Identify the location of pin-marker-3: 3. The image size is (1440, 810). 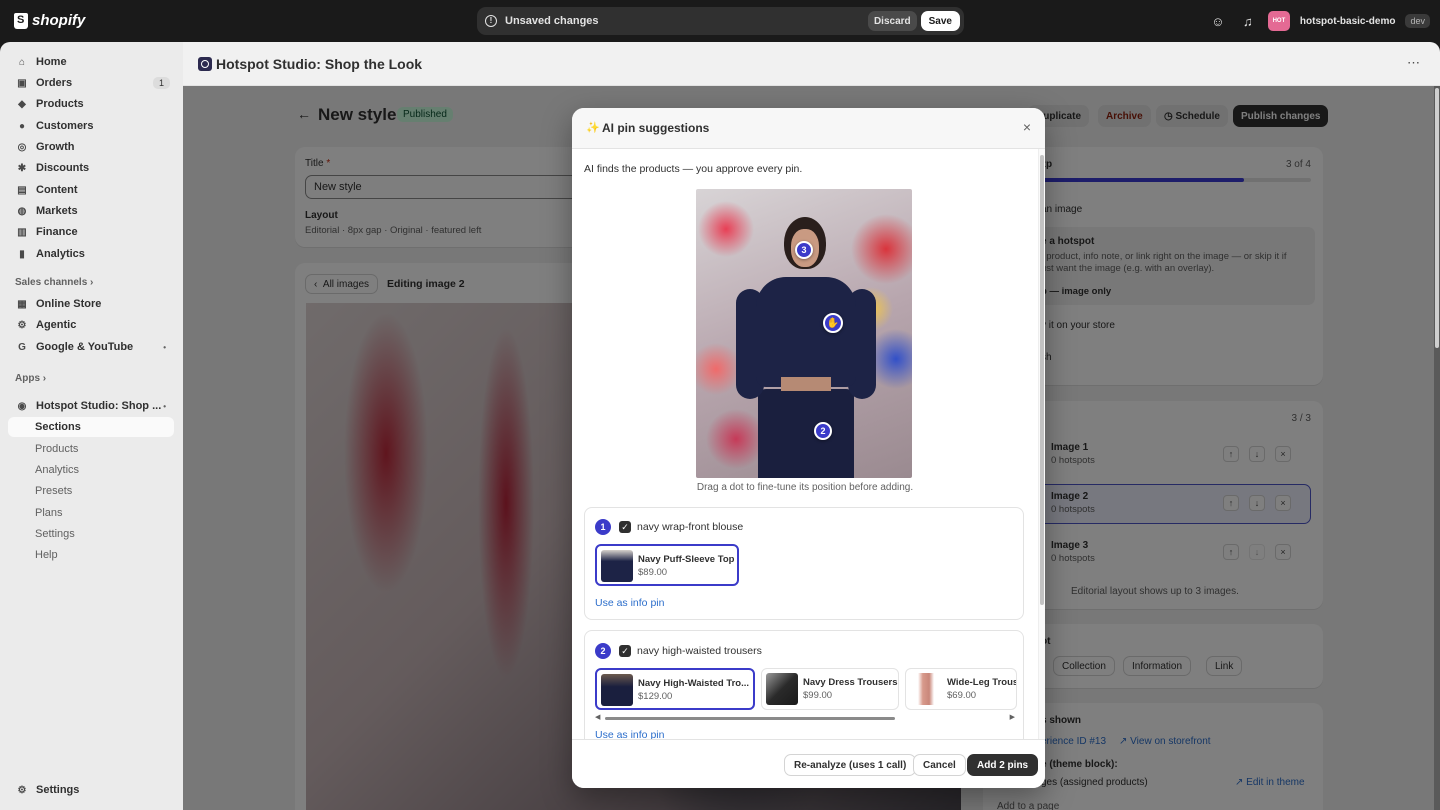
(804, 250).